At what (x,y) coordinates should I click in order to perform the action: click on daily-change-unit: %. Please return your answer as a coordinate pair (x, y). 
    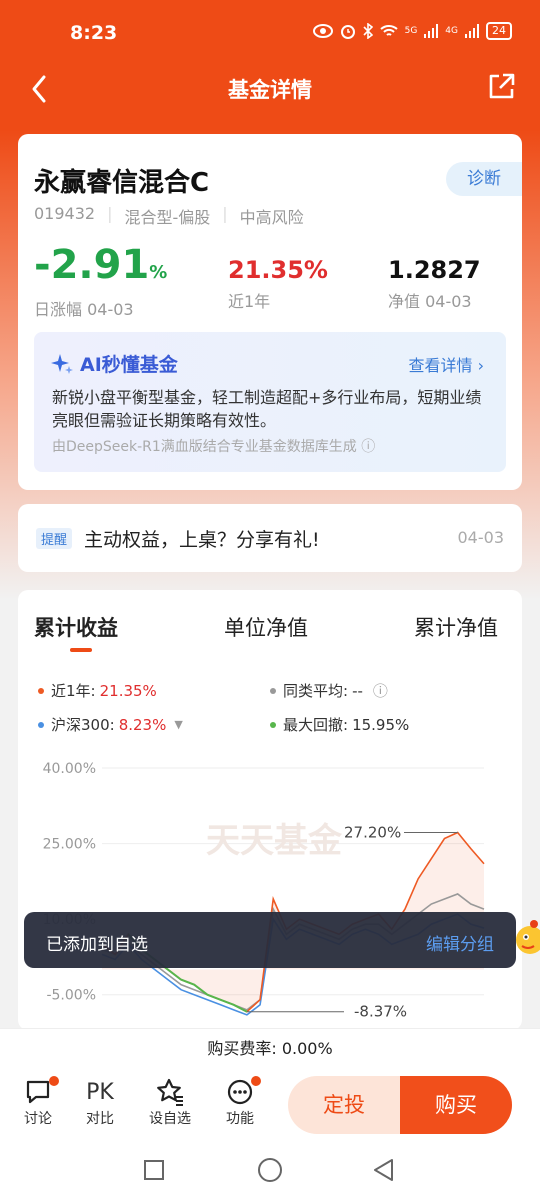
    Looking at the image, I should click on (158, 272).